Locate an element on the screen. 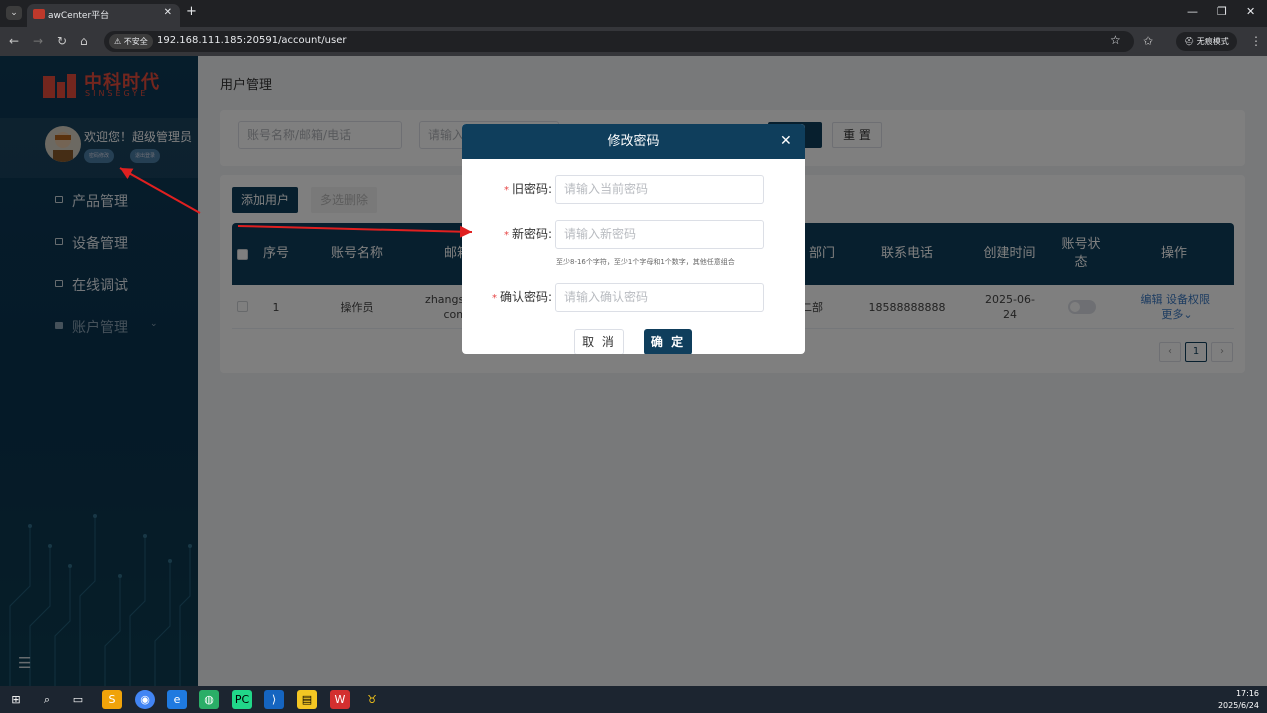  tab-title: awCenter平台 is located at coordinates (79, 16).